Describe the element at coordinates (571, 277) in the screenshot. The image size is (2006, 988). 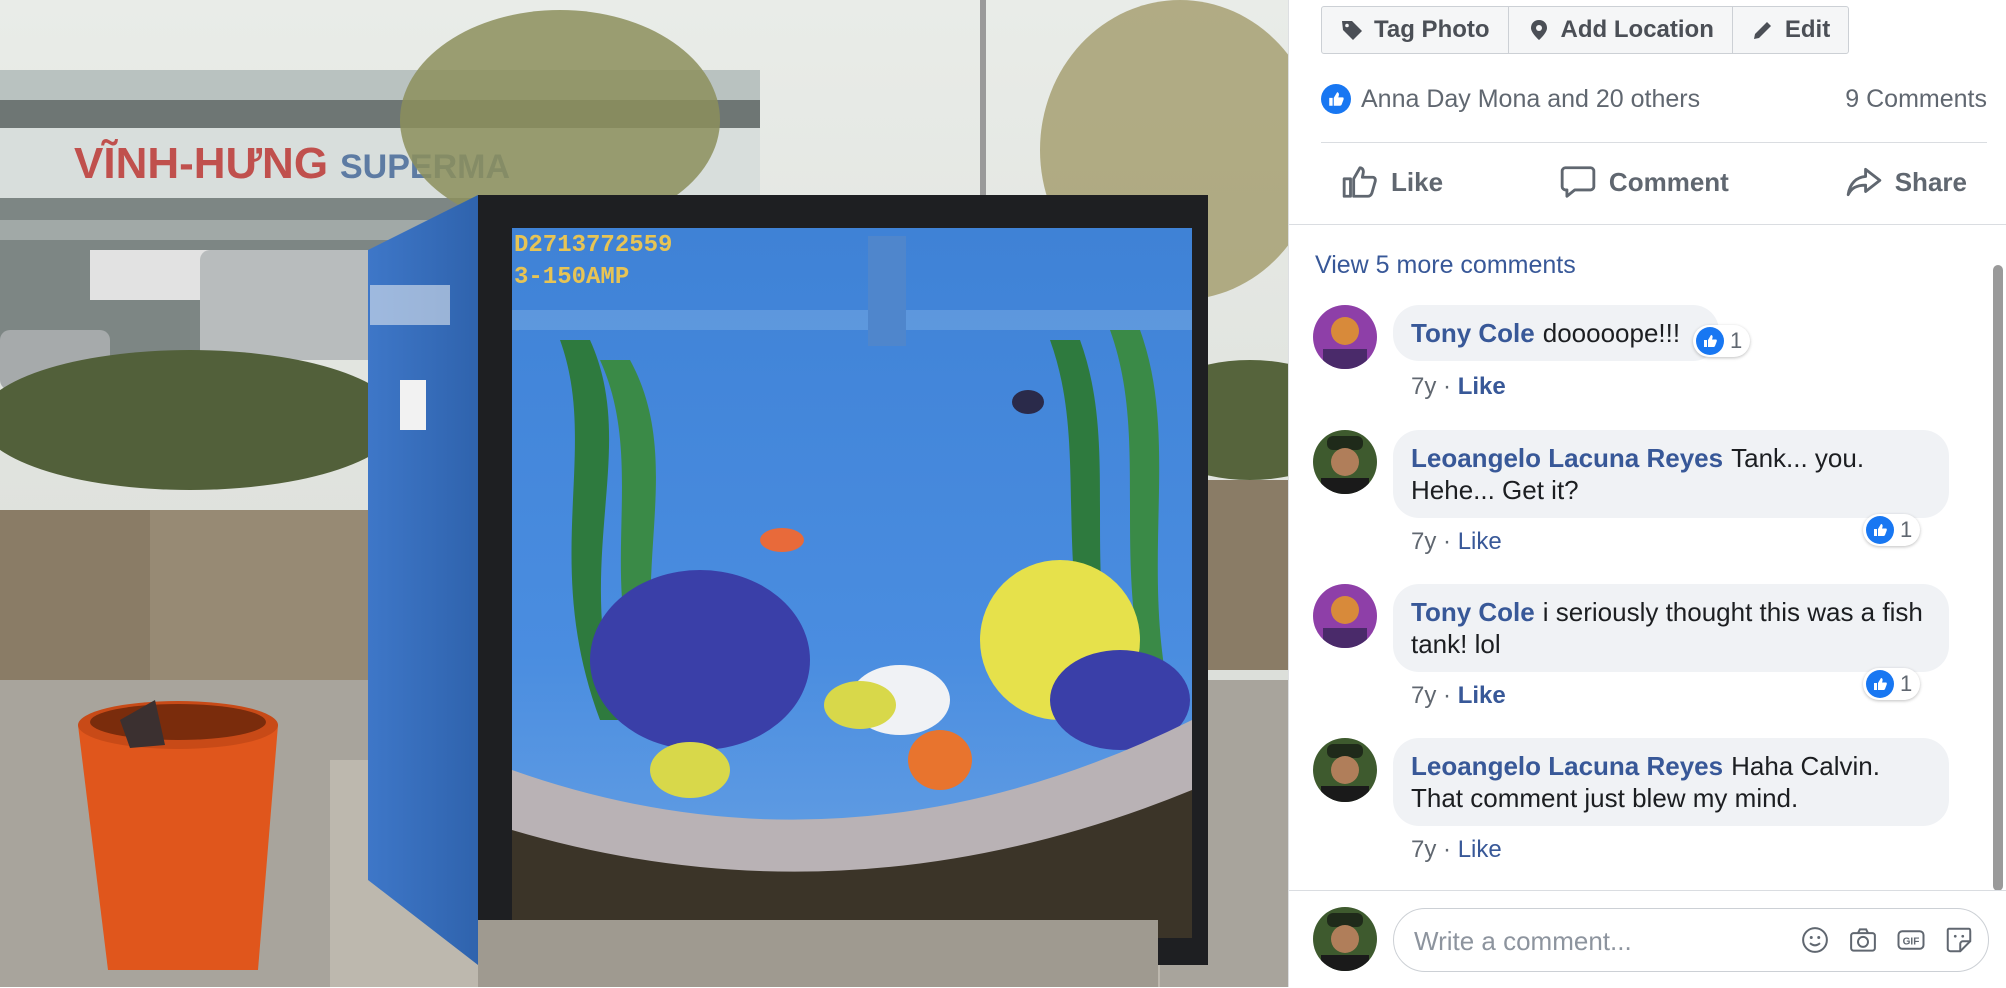
I see `box-rating: 3-150AMP` at that location.